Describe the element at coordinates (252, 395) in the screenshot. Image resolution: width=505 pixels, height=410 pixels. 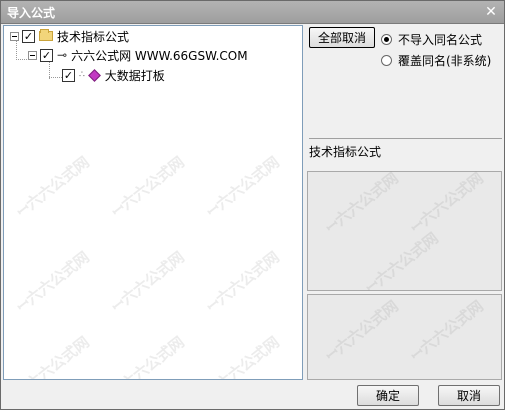
I see `dialog-footer: 确定 取消` at that location.